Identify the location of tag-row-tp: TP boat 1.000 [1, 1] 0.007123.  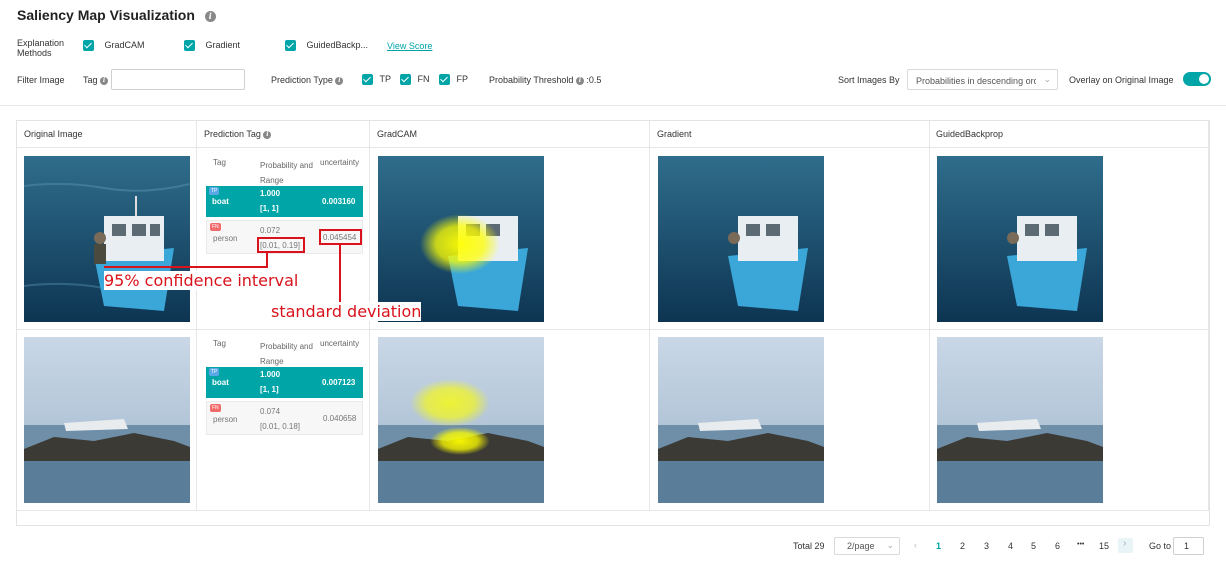
(284, 382).